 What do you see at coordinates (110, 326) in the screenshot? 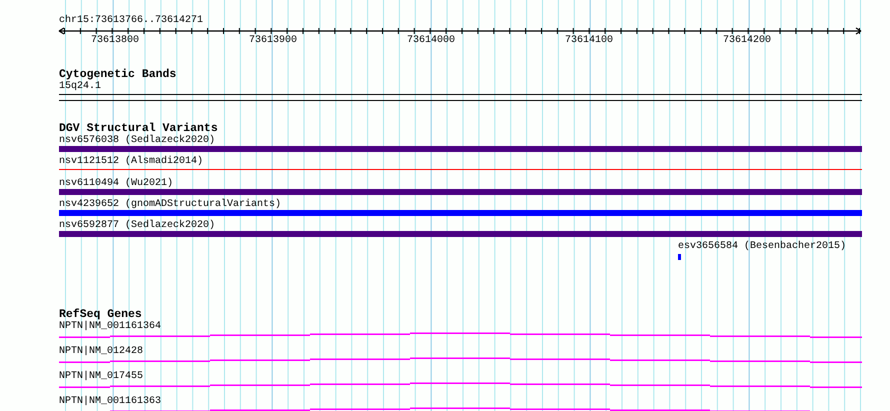
I see `gene-label: NPTN|NM_001161364` at bounding box center [110, 326].